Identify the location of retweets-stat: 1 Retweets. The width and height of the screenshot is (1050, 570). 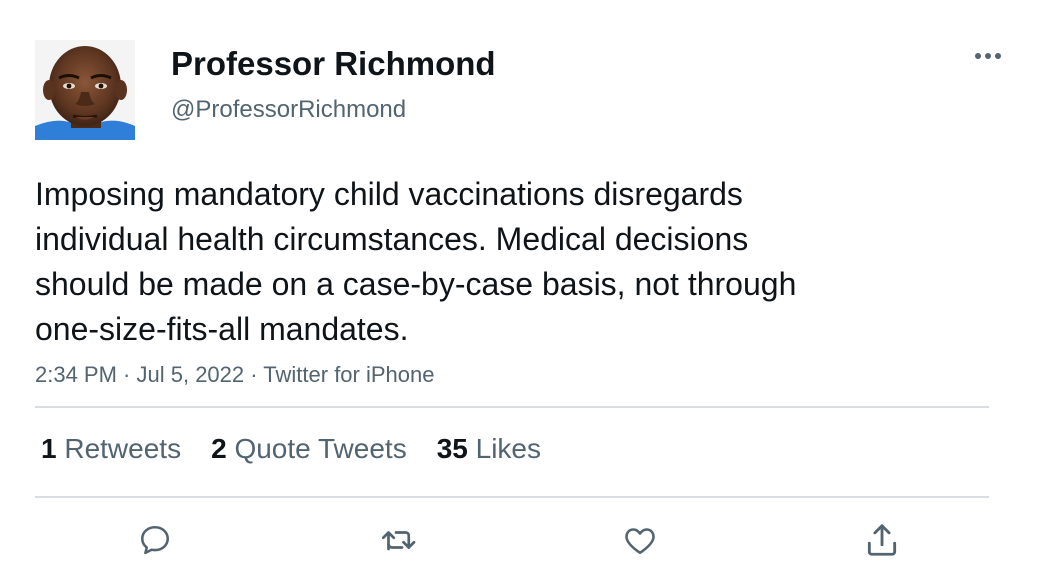
(111, 449).